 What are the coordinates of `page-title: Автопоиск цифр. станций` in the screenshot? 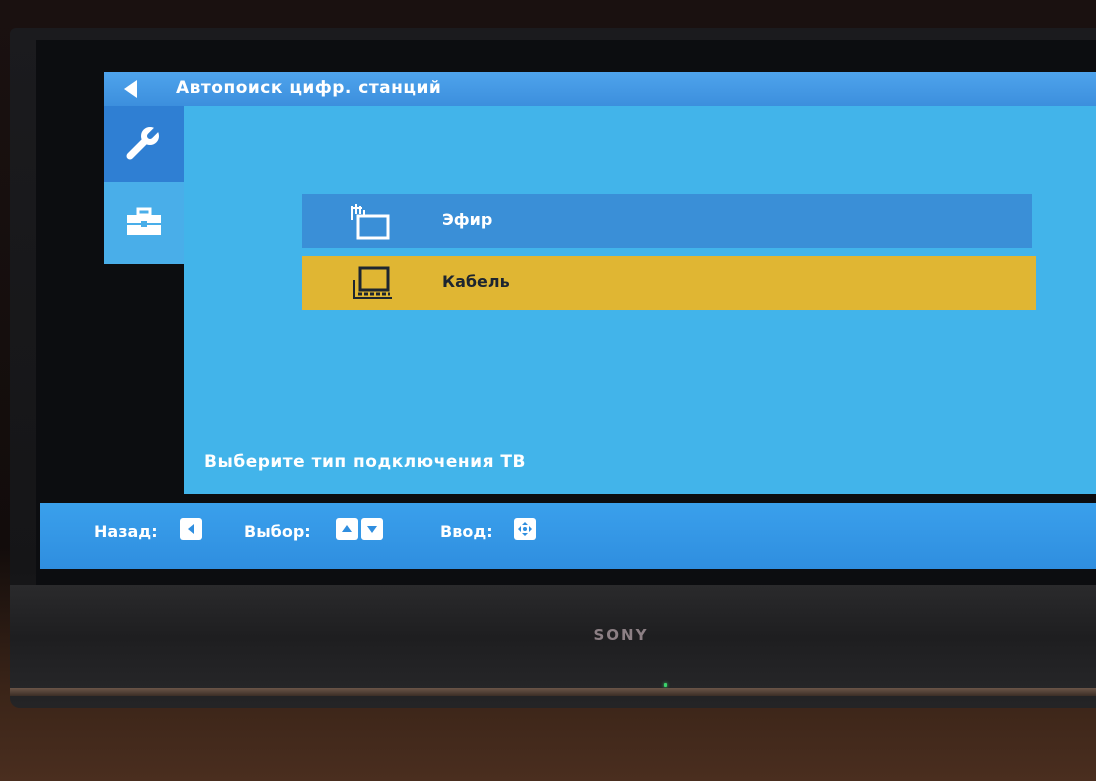 It's located at (309, 88).